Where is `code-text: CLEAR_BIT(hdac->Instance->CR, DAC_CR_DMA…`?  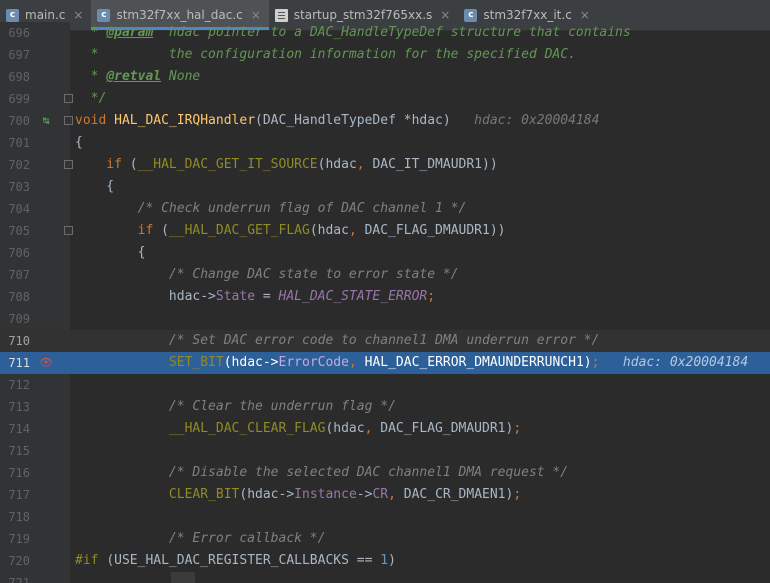 code-text: CLEAR_BIT(hdac->Instance->CR, DAC_CR_DMA… is located at coordinates (298, 495).